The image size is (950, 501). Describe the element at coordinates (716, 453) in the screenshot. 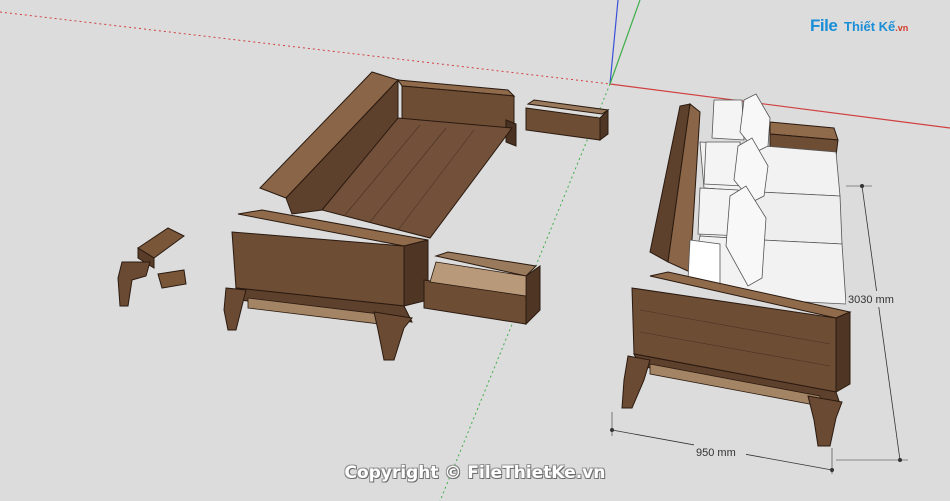

I see `width-dimension-label: 950 mm` at that location.